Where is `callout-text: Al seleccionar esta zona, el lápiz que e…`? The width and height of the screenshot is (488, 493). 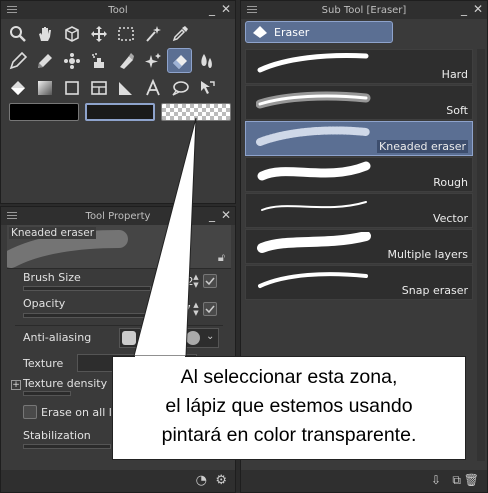 callout-text: Al seleccionar esta zona, el lápiz que e… is located at coordinates (289, 406).